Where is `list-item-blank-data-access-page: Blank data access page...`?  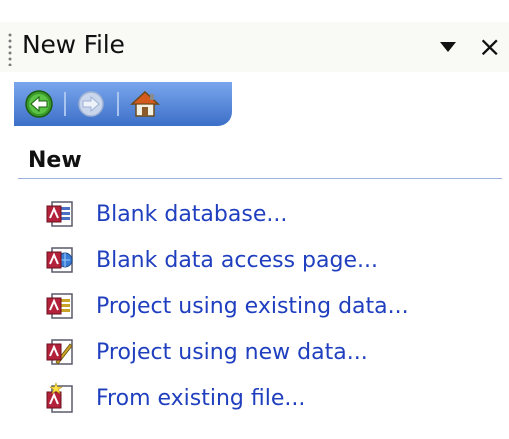 list-item-blank-data-access-page: Blank data access page... is located at coordinates (211, 260).